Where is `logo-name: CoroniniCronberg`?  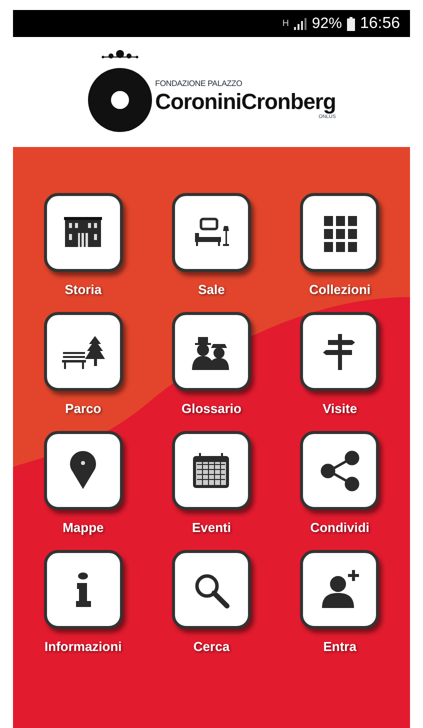
logo-name: CoroniniCronberg is located at coordinates (245, 101).